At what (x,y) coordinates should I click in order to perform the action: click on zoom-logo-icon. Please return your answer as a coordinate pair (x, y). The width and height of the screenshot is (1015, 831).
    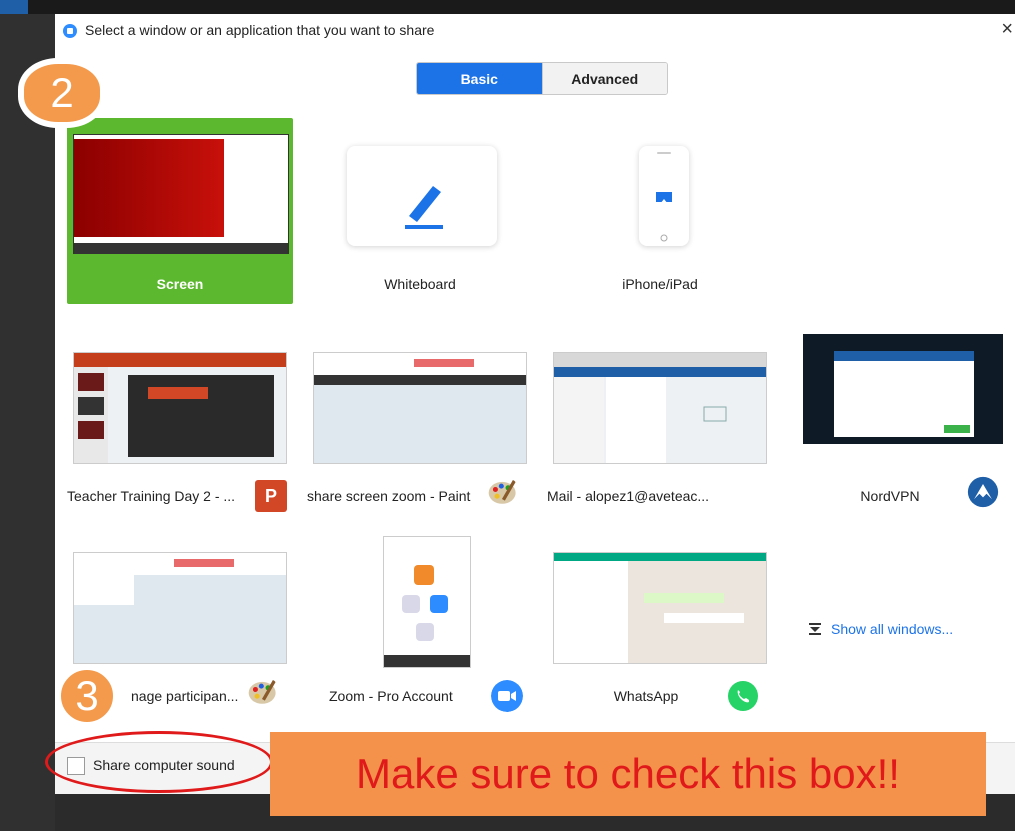
    Looking at the image, I should click on (70, 31).